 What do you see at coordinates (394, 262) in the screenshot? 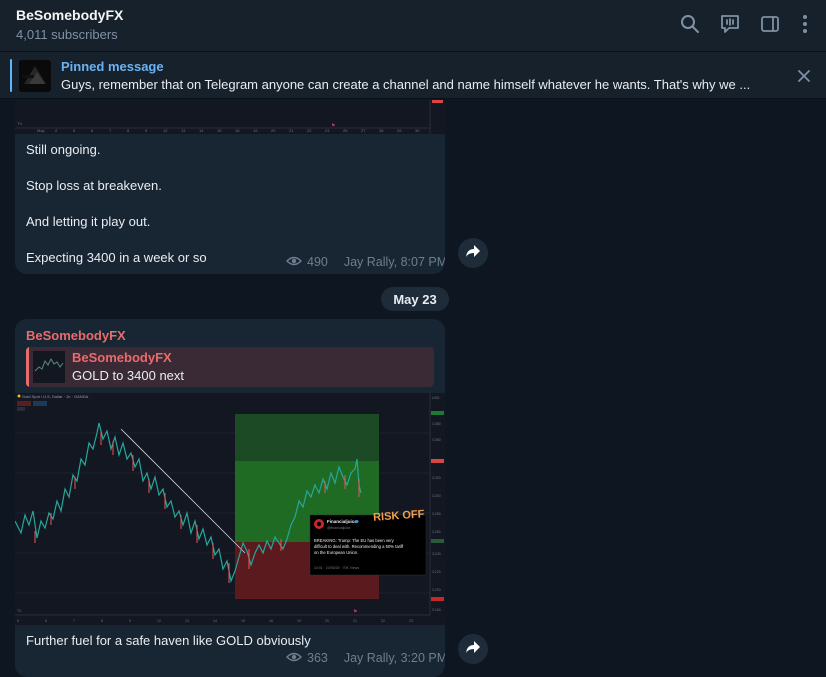
I see `author-time: Jay Rally, 8:07 PM` at bounding box center [394, 262].